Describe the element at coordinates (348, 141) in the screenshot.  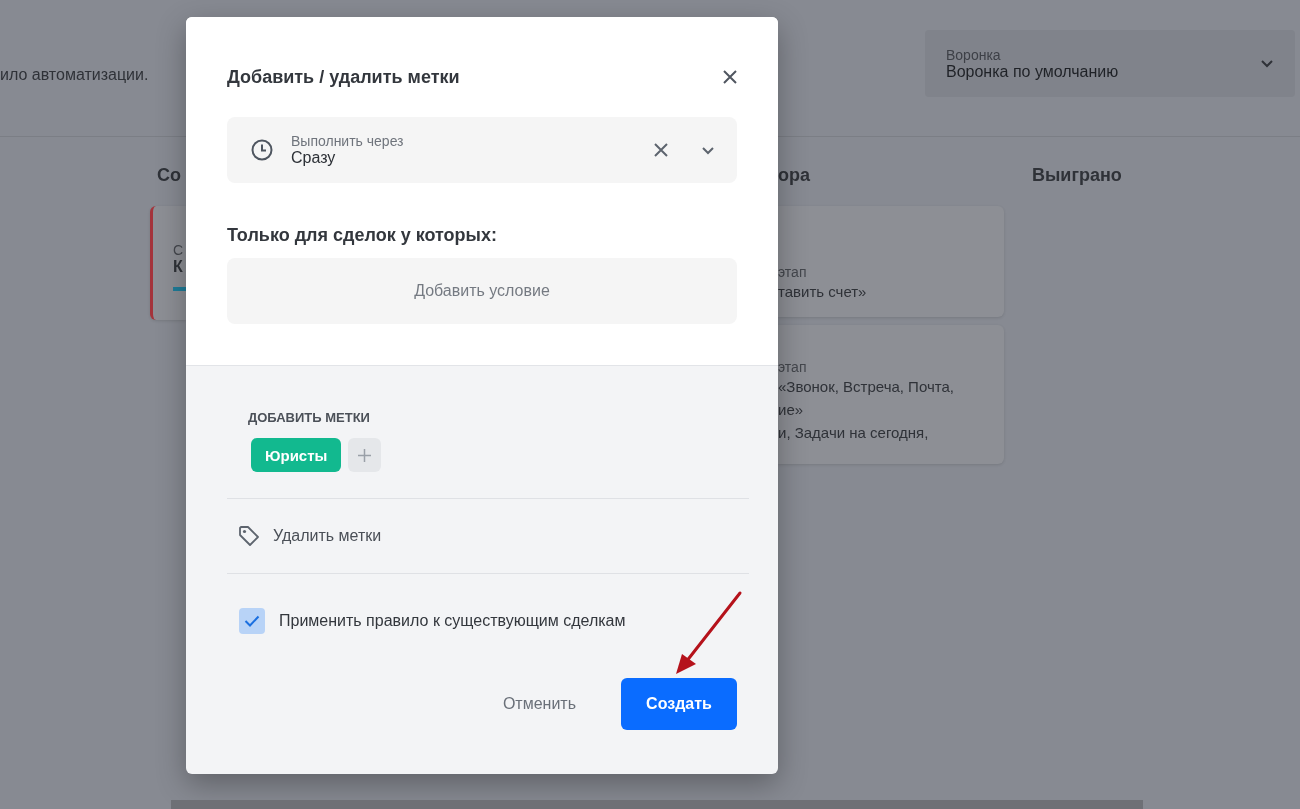
I see `field-label: Выполнить через` at that location.